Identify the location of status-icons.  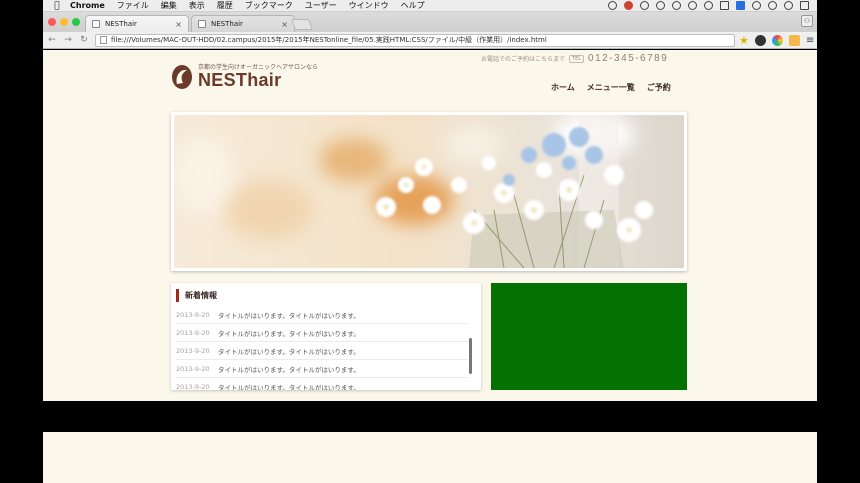
(708, 5).